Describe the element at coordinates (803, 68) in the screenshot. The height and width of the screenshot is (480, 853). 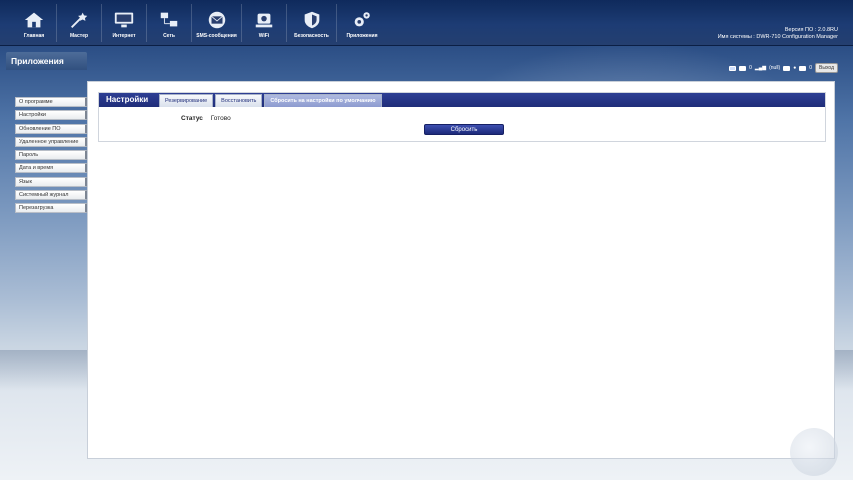
I see `mail-icon` at that location.